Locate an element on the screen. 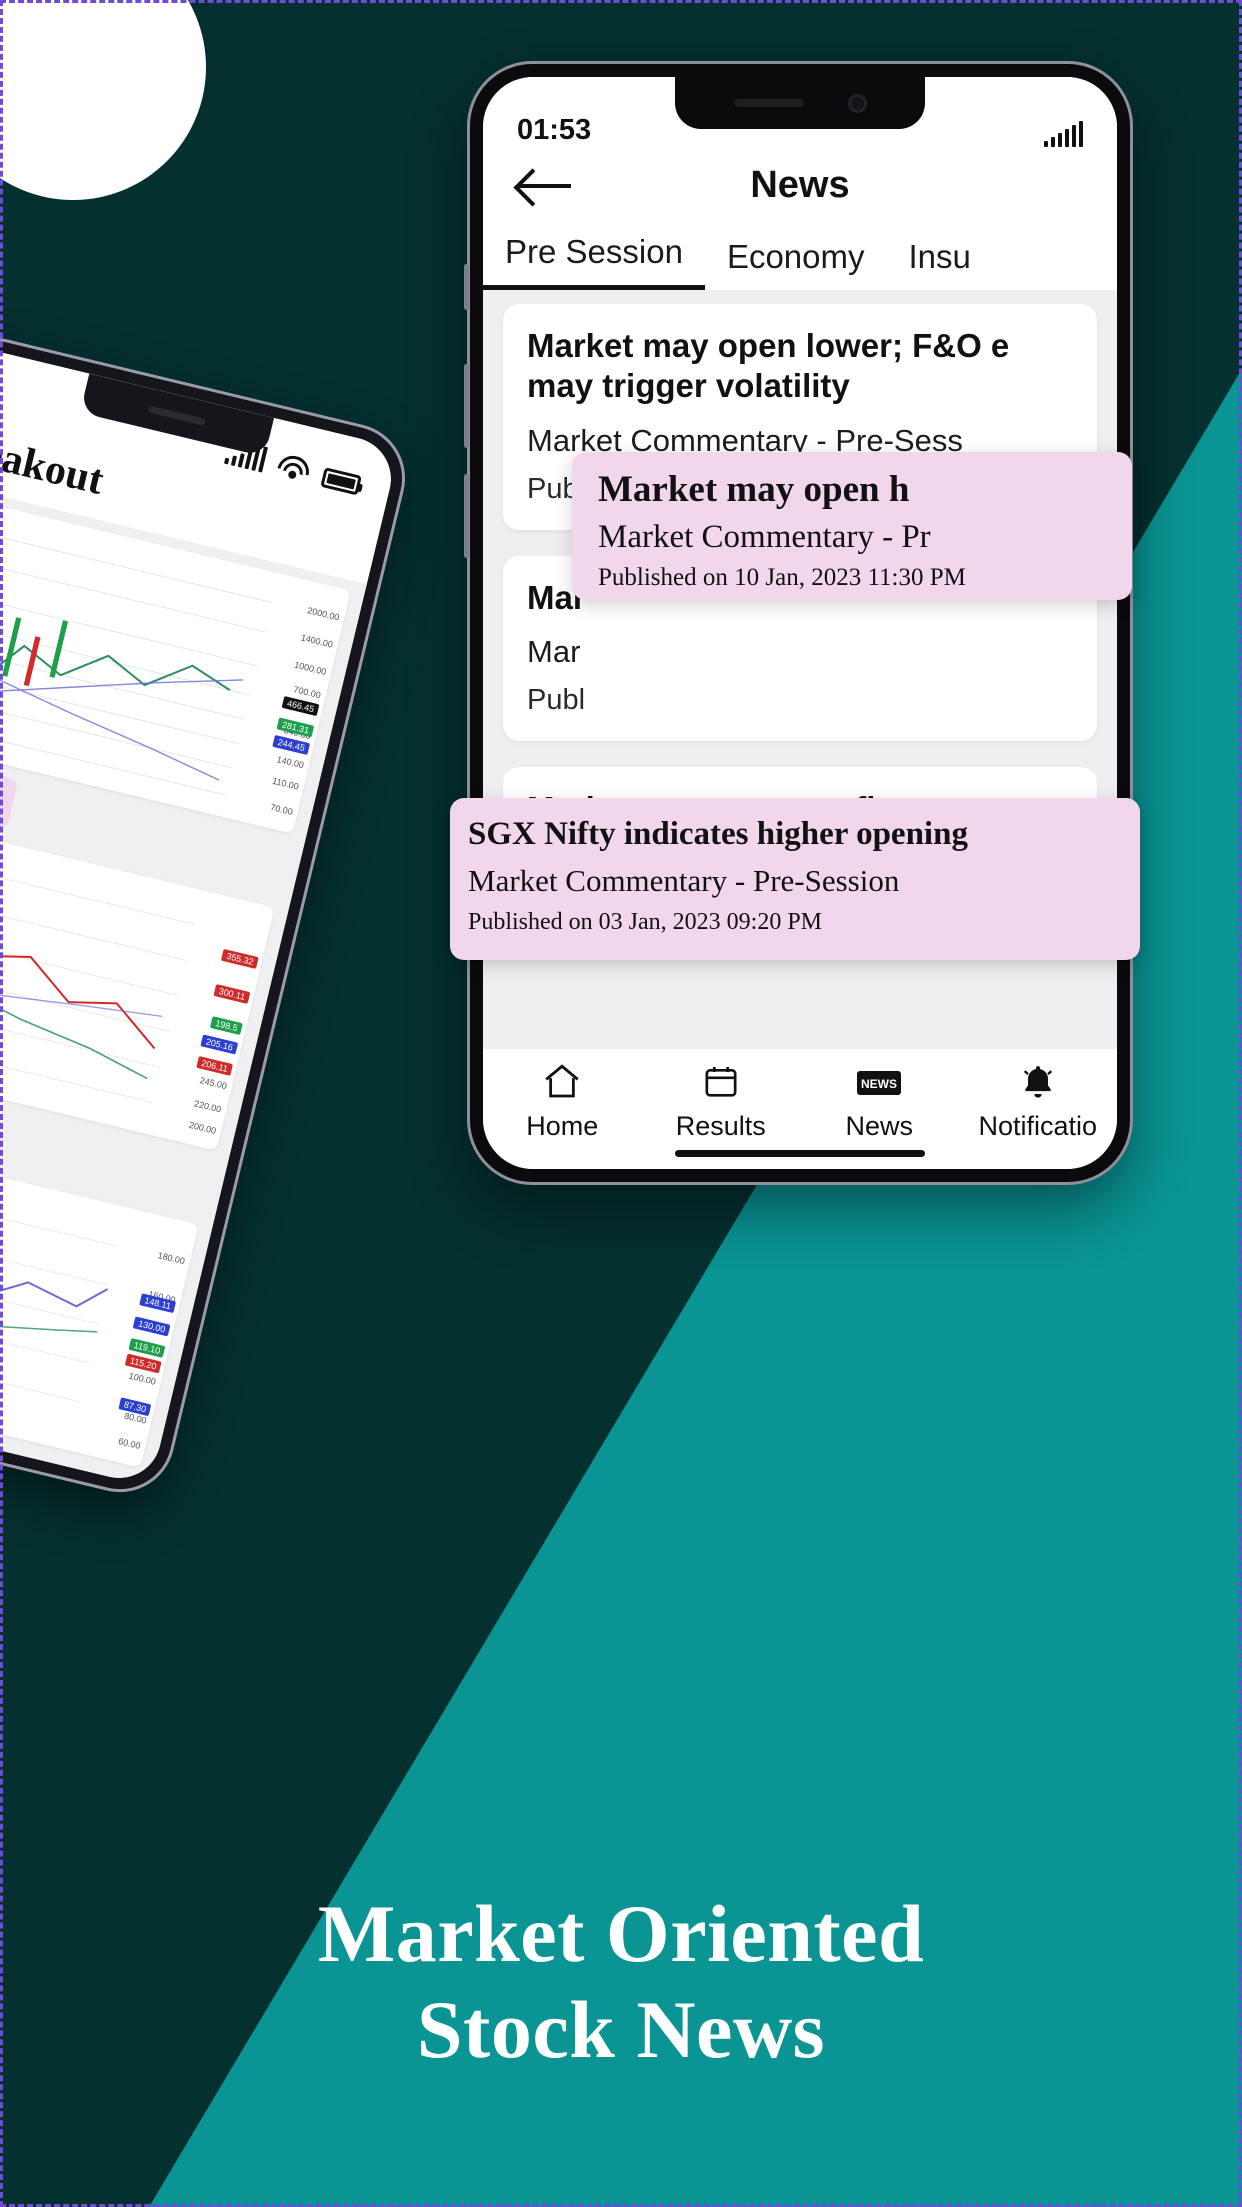 Image resolution: width=1242 pixels, height=2207 pixels. tab-pre-session: Pre Session is located at coordinates (594, 259).